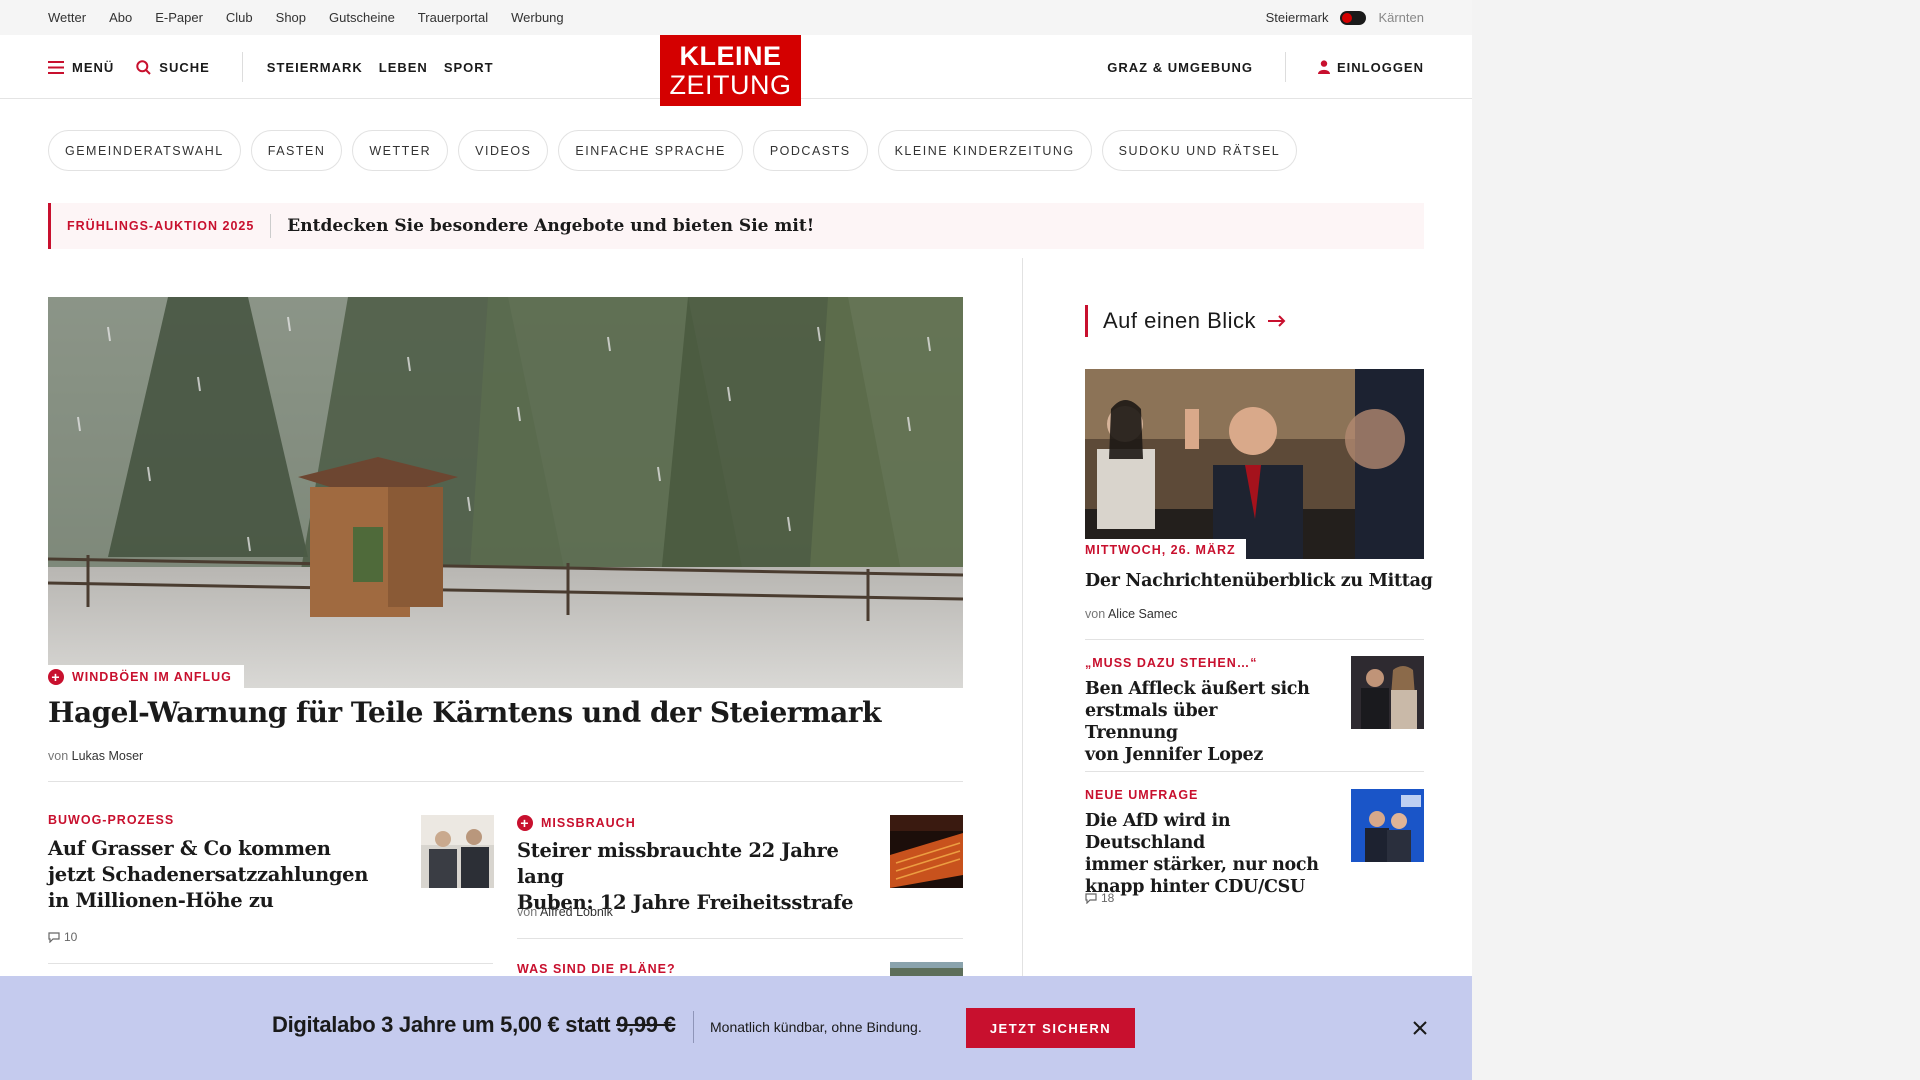 The width and height of the screenshot is (1920, 1080). I want to click on article-kicker: + MISSBRAUCH, so click(576, 823).